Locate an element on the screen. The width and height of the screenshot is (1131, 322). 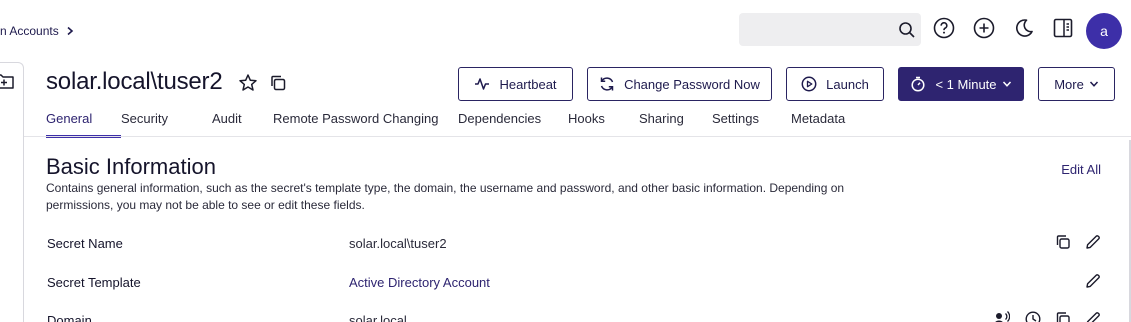
tab-label: Metadata is located at coordinates (818, 118).